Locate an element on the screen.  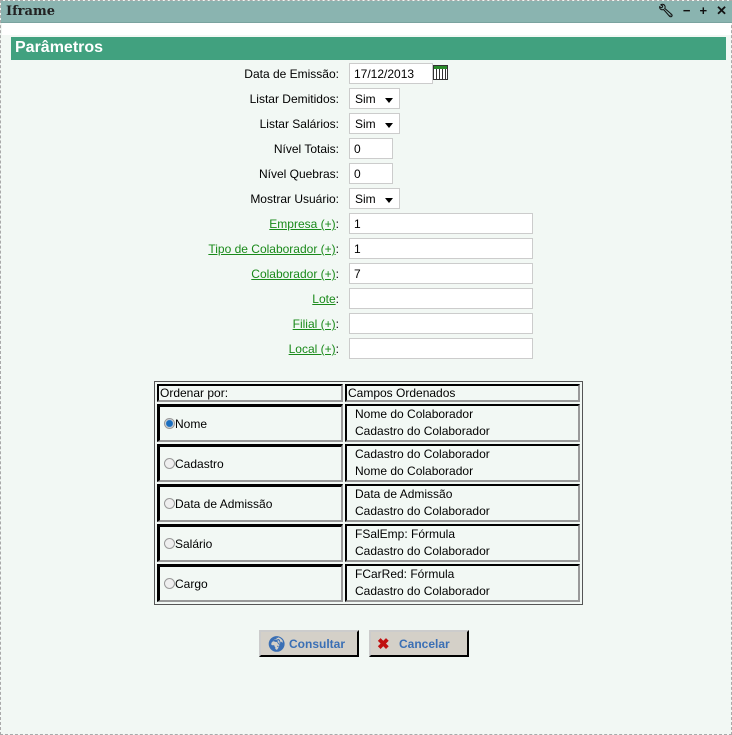
field-label: Colaborador (+): is located at coordinates (295, 274).